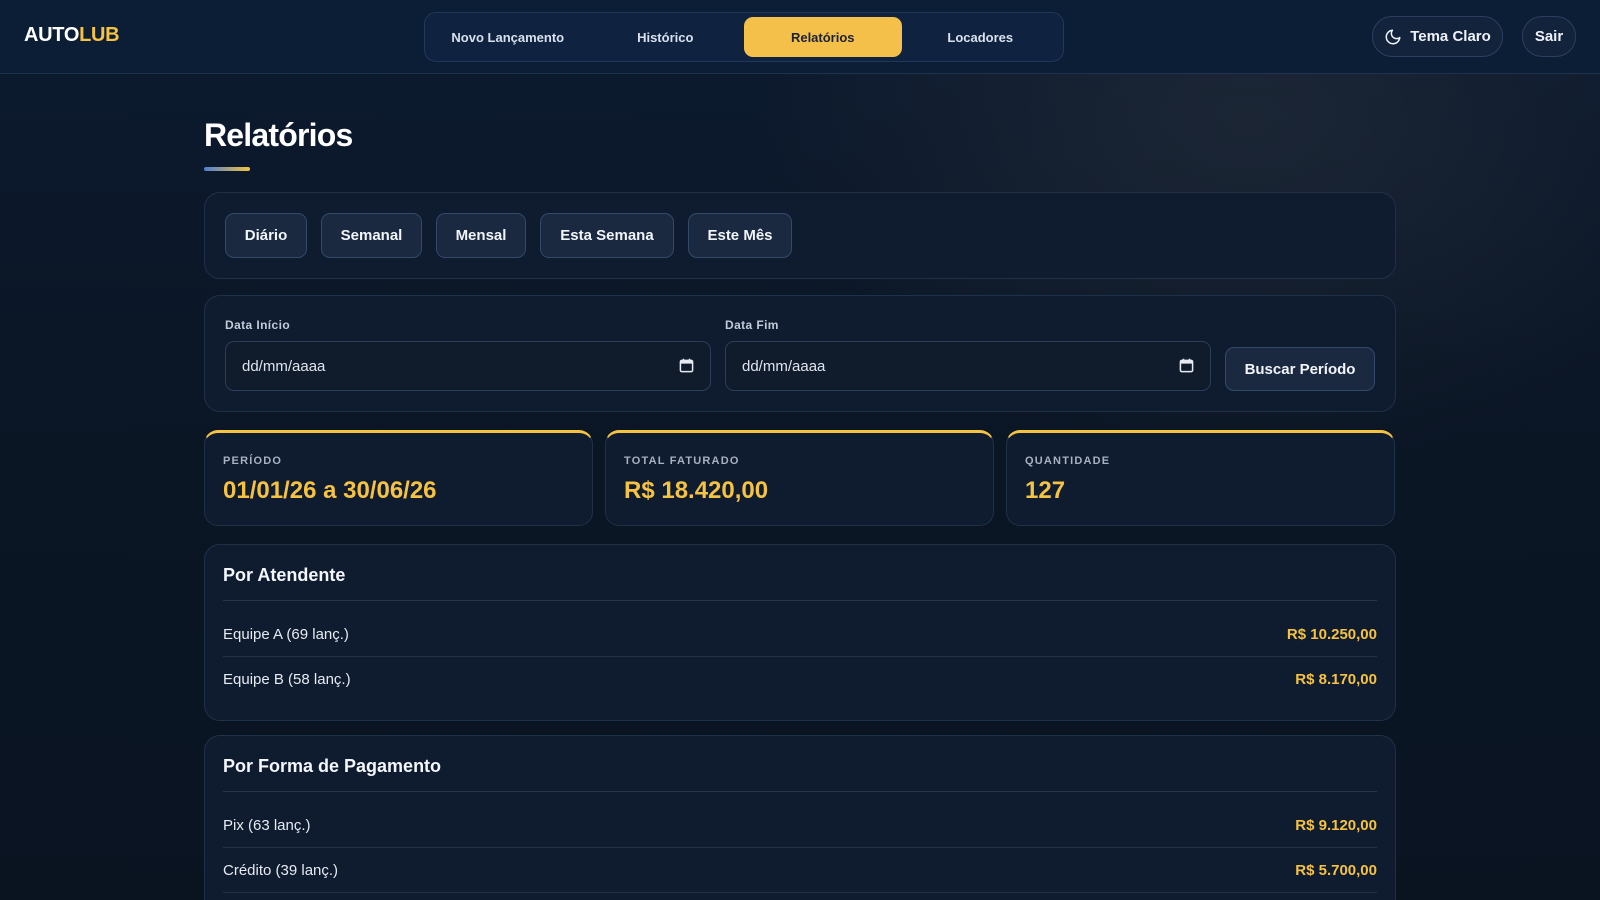  Describe the element at coordinates (330, 490) in the screenshot. I see `stat-value: 01/01/26 a 30/06/26` at that location.